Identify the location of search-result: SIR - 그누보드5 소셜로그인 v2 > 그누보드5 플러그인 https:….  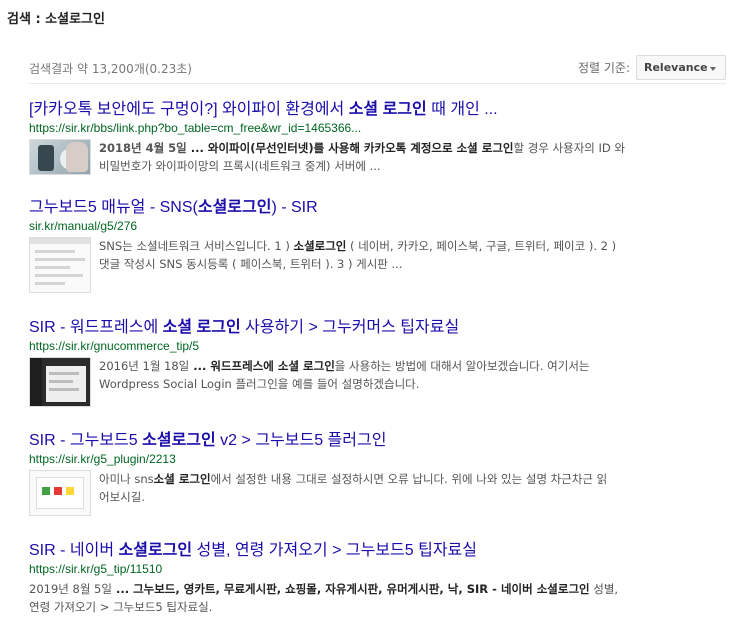
(379, 473).